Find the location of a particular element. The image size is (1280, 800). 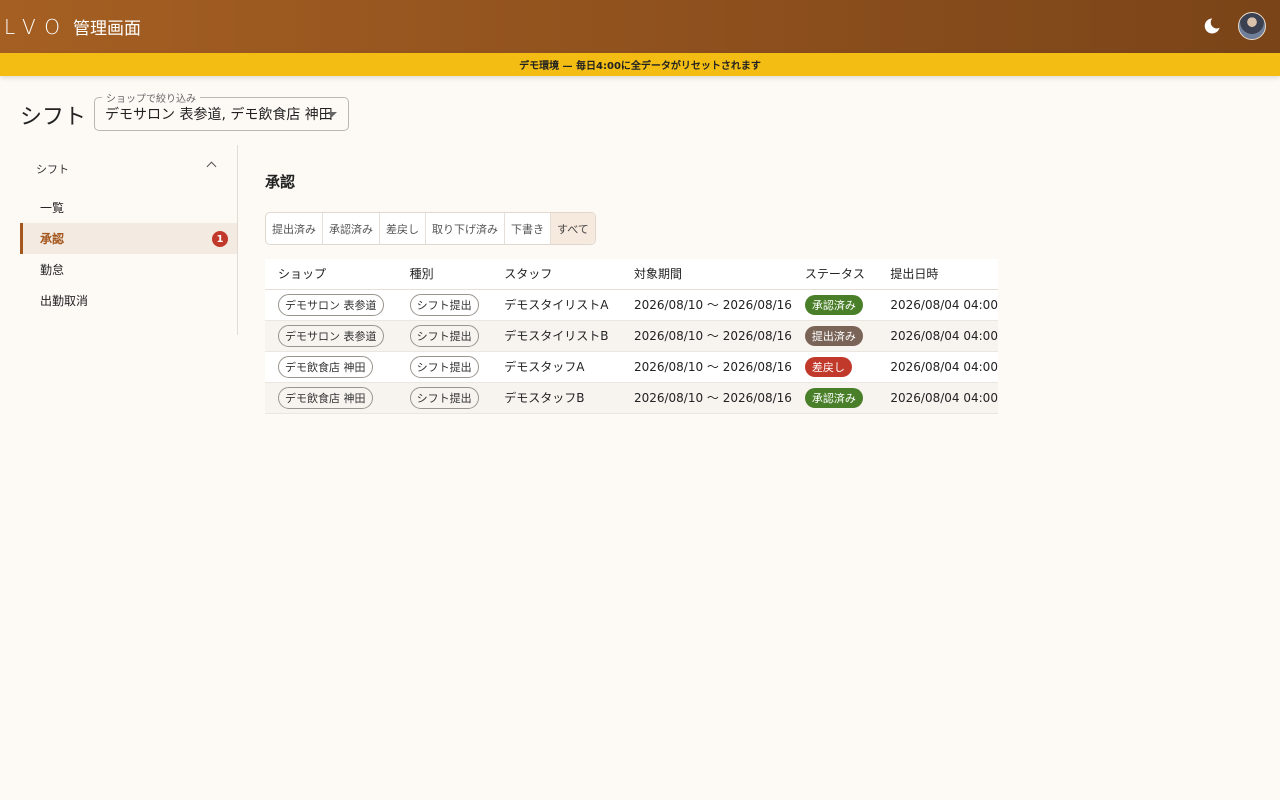

demo-banner-text: デモ環境 — 毎日4:00に全データがリセットされます is located at coordinates (640, 66).